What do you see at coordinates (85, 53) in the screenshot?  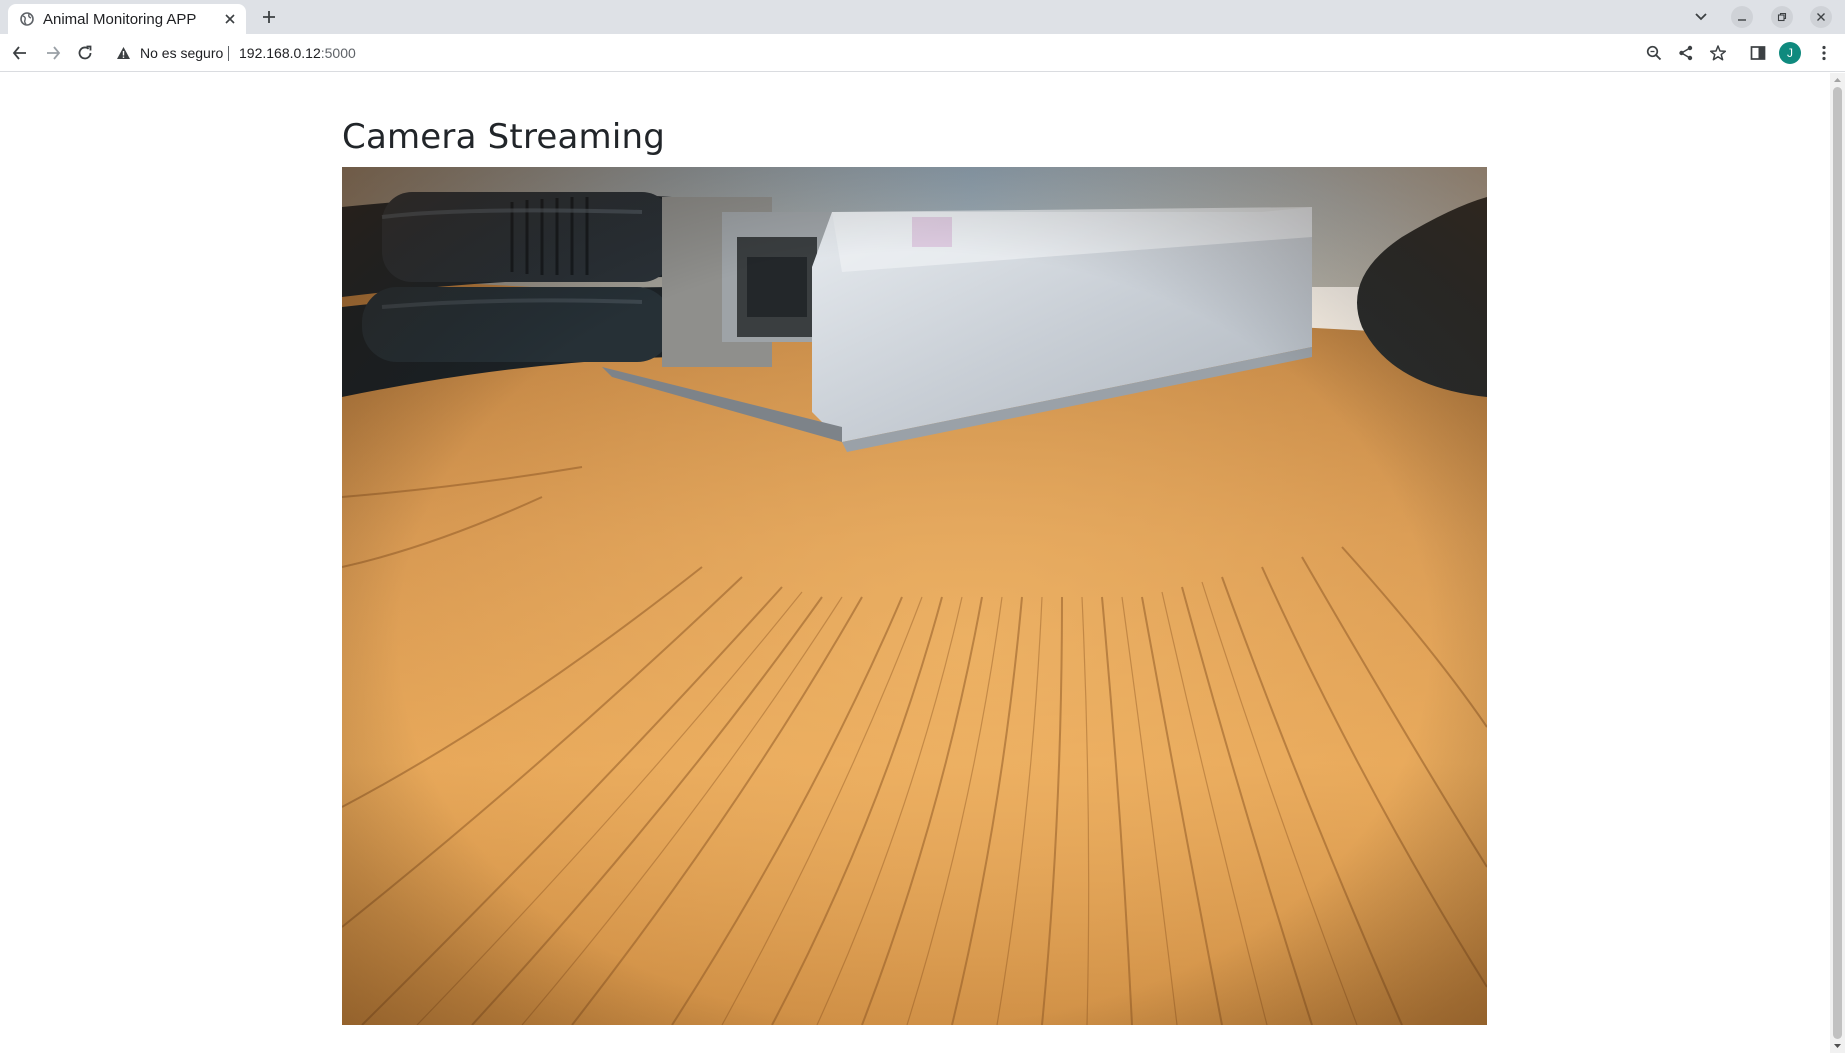 I see `reload-icon` at bounding box center [85, 53].